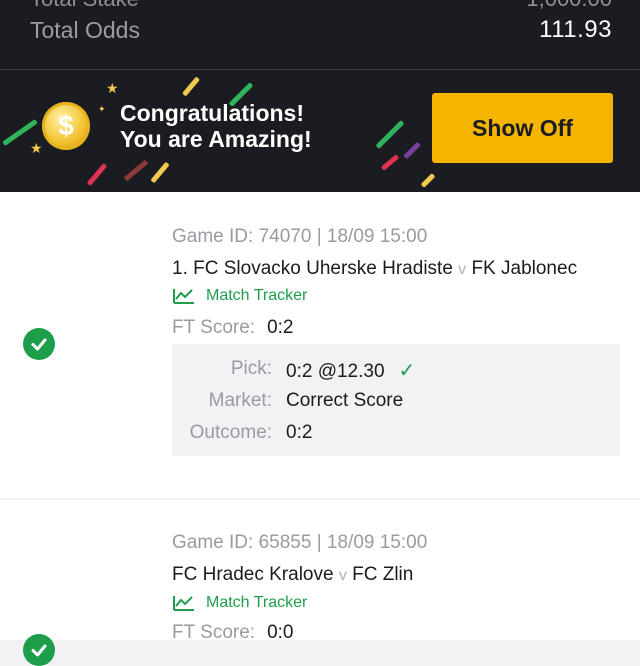  I want to click on pick-label: Pick:, so click(251, 368).